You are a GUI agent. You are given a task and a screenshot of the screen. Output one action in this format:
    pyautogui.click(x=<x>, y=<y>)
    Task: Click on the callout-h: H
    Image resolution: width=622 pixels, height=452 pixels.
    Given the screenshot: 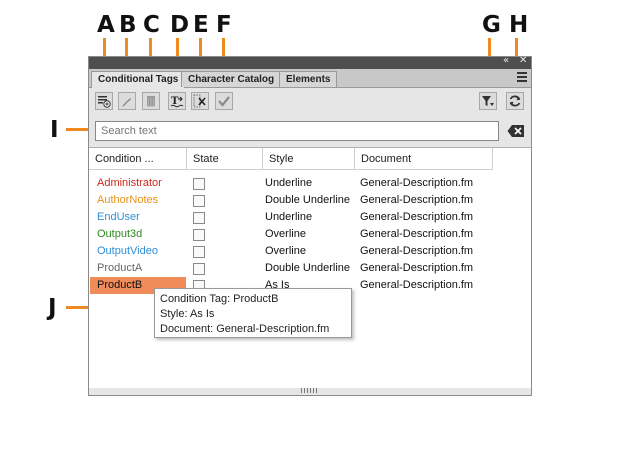 What is the action you would take?
    pyautogui.click(x=519, y=25)
    